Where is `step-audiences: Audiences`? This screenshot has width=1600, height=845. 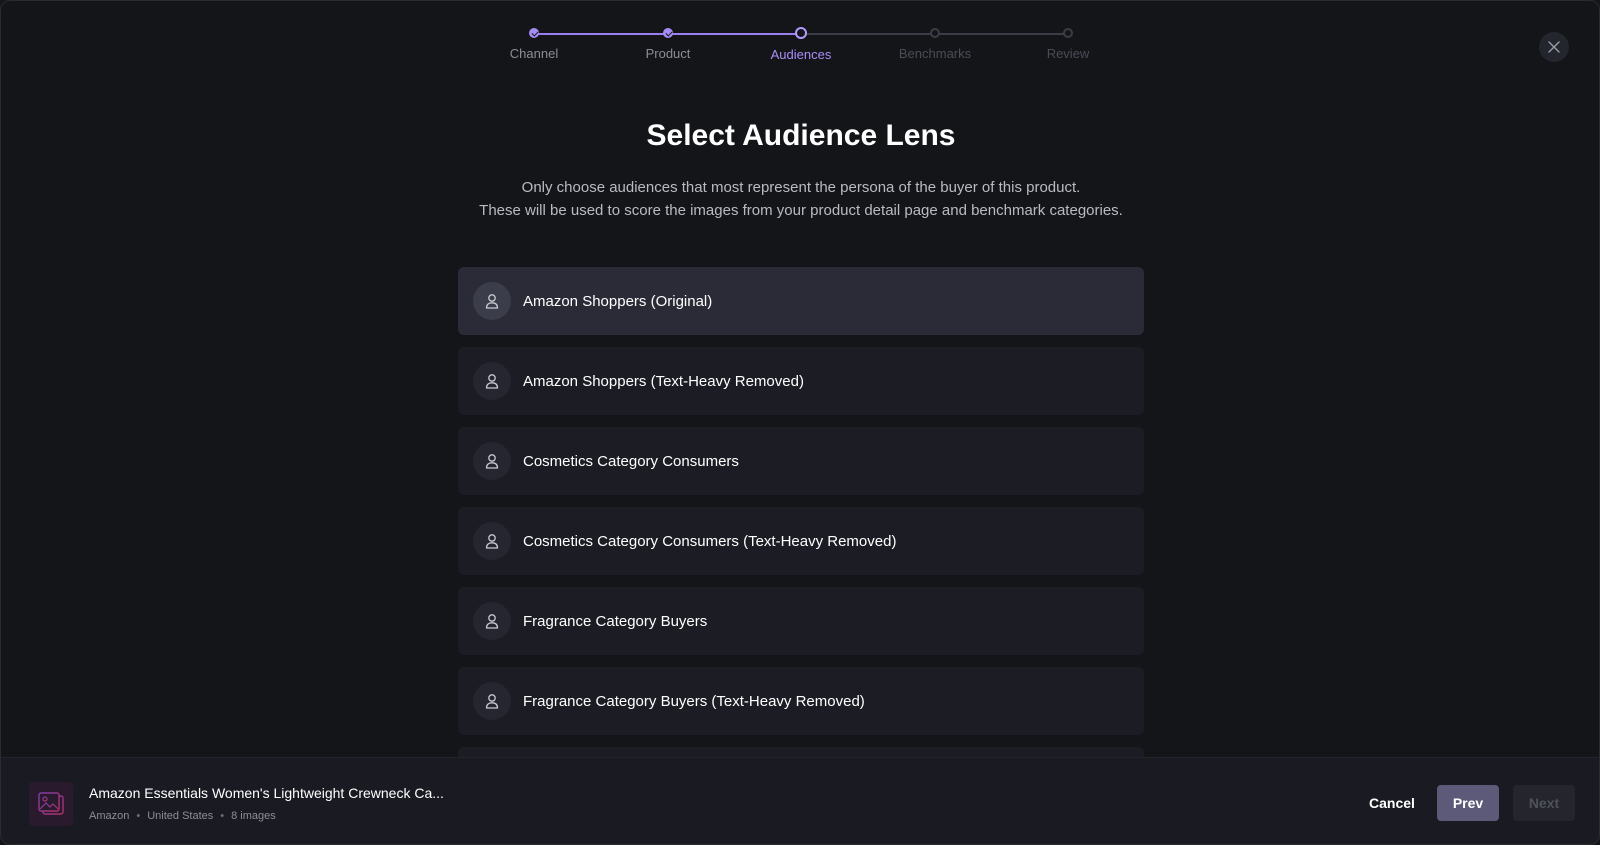
step-audiences: Audiences is located at coordinates (801, 44).